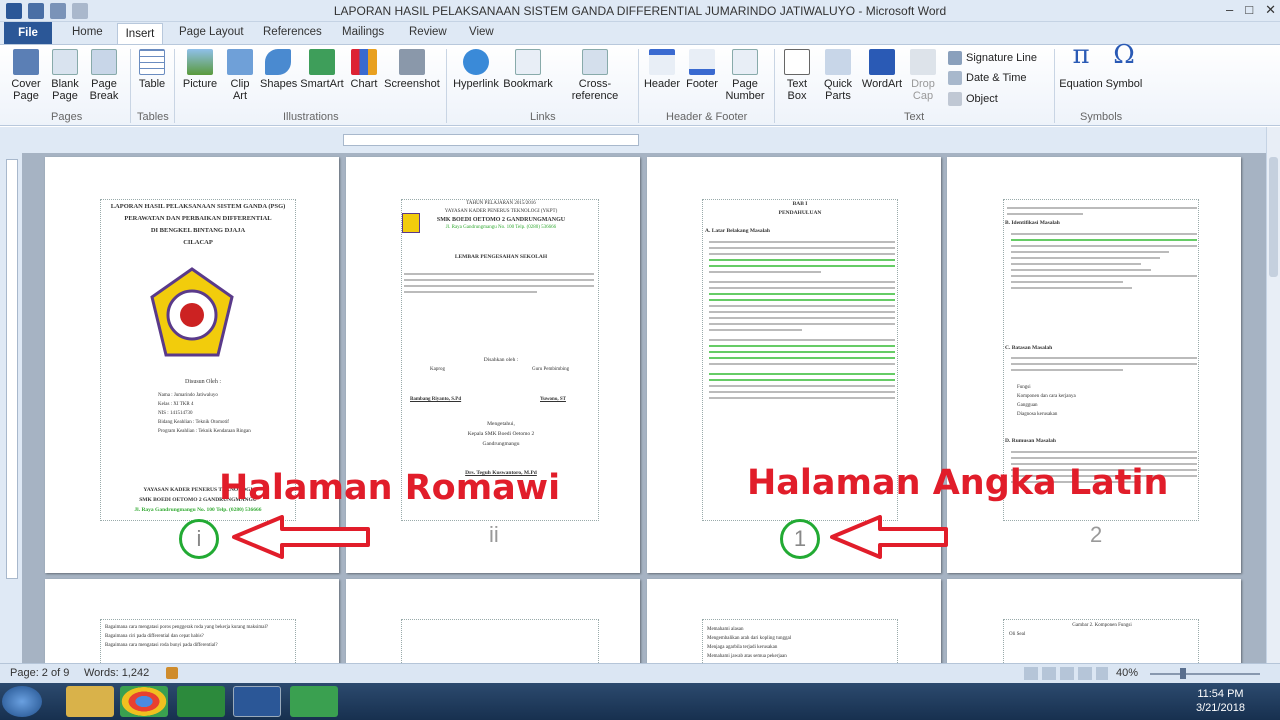  What do you see at coordinates (1127, 673) in the screenshot?
I see `zoom-level: 40%` at bounding box center [1127, 673].